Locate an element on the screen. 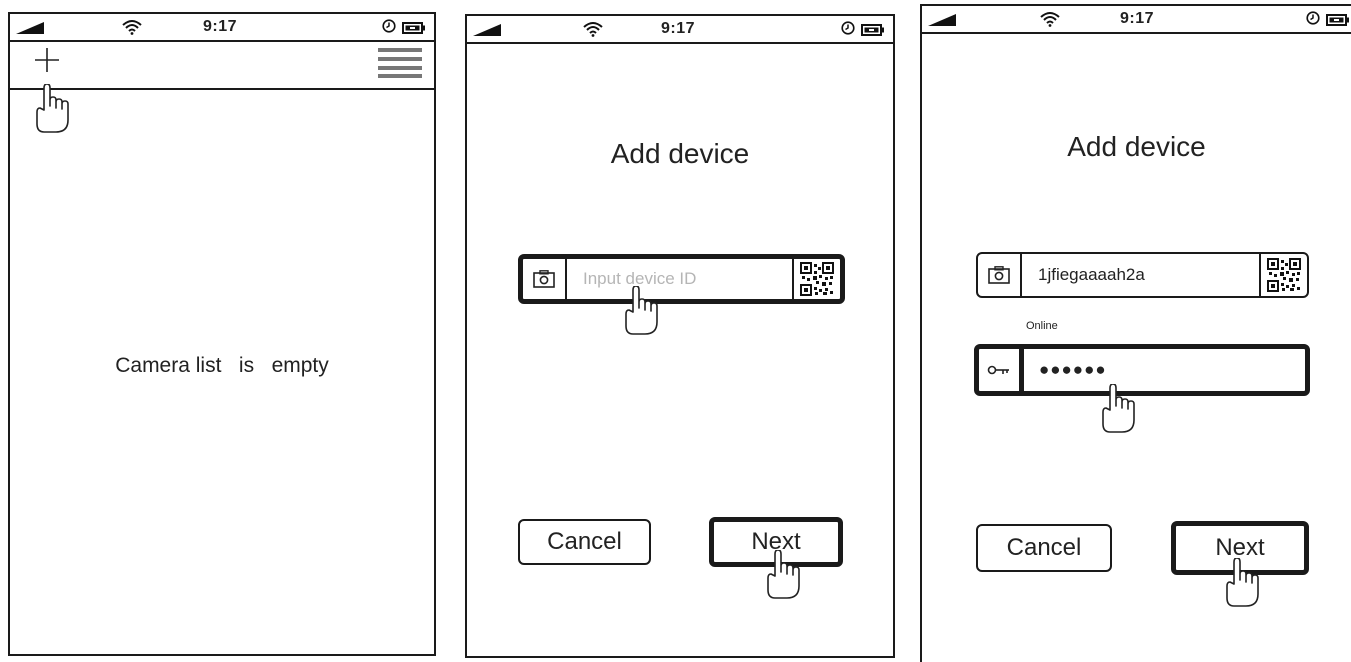 This screenshot has height=662, width=1351. password-value: ●●●●●● is located at coordinates (1073, 369).